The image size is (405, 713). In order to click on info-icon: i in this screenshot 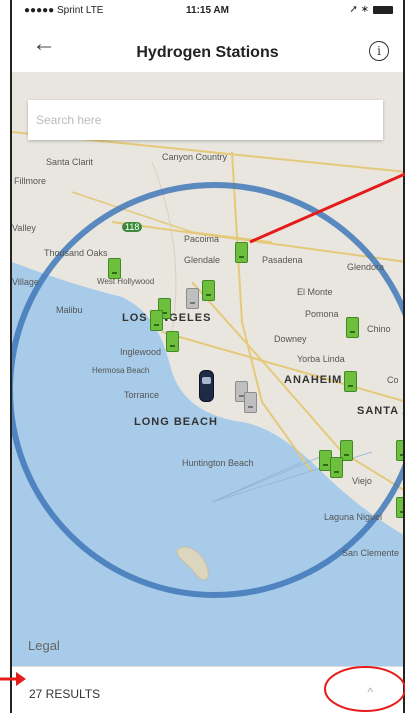, I will do `click(379, 51)`.